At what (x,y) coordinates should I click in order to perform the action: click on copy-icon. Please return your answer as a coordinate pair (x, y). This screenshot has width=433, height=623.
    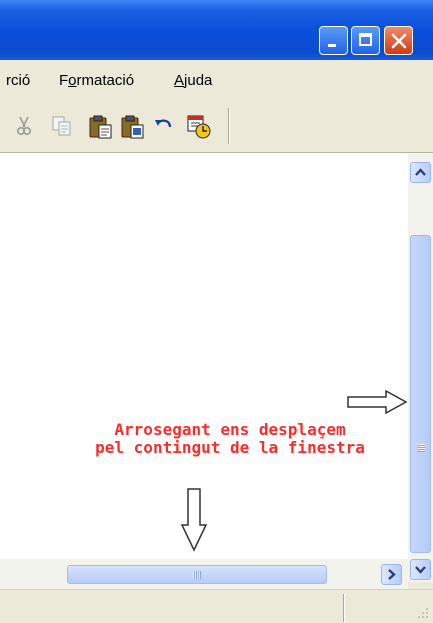
    Looking at the image, I should click on (61, 126).